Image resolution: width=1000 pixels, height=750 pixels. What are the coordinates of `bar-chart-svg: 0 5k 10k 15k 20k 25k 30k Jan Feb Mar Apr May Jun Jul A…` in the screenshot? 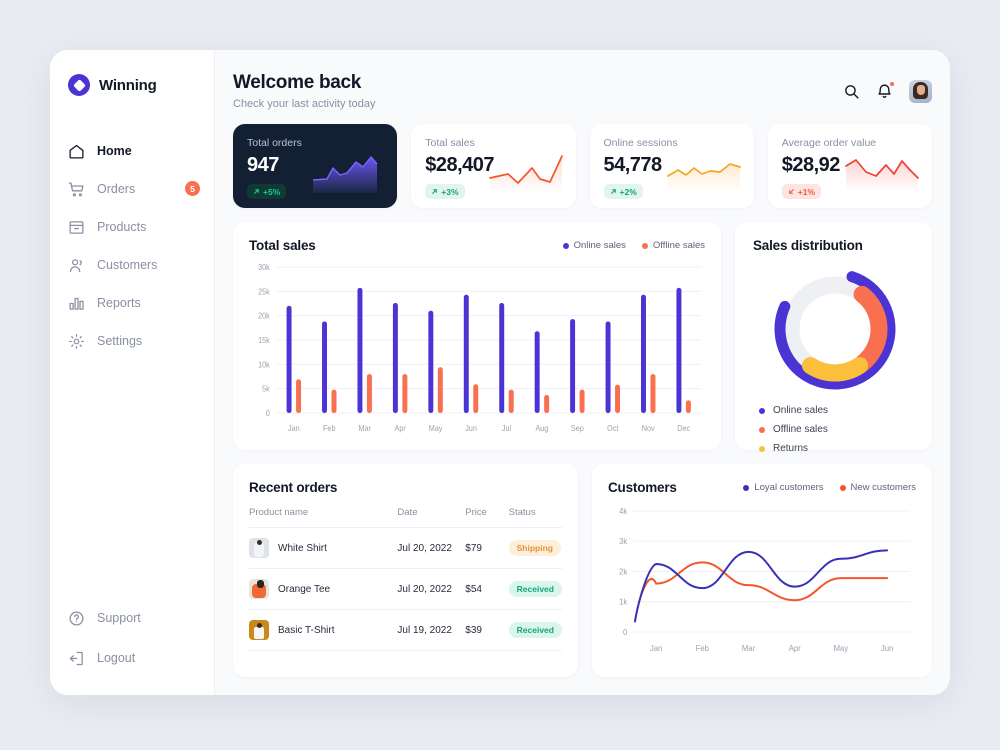 It's located at (480, 348).